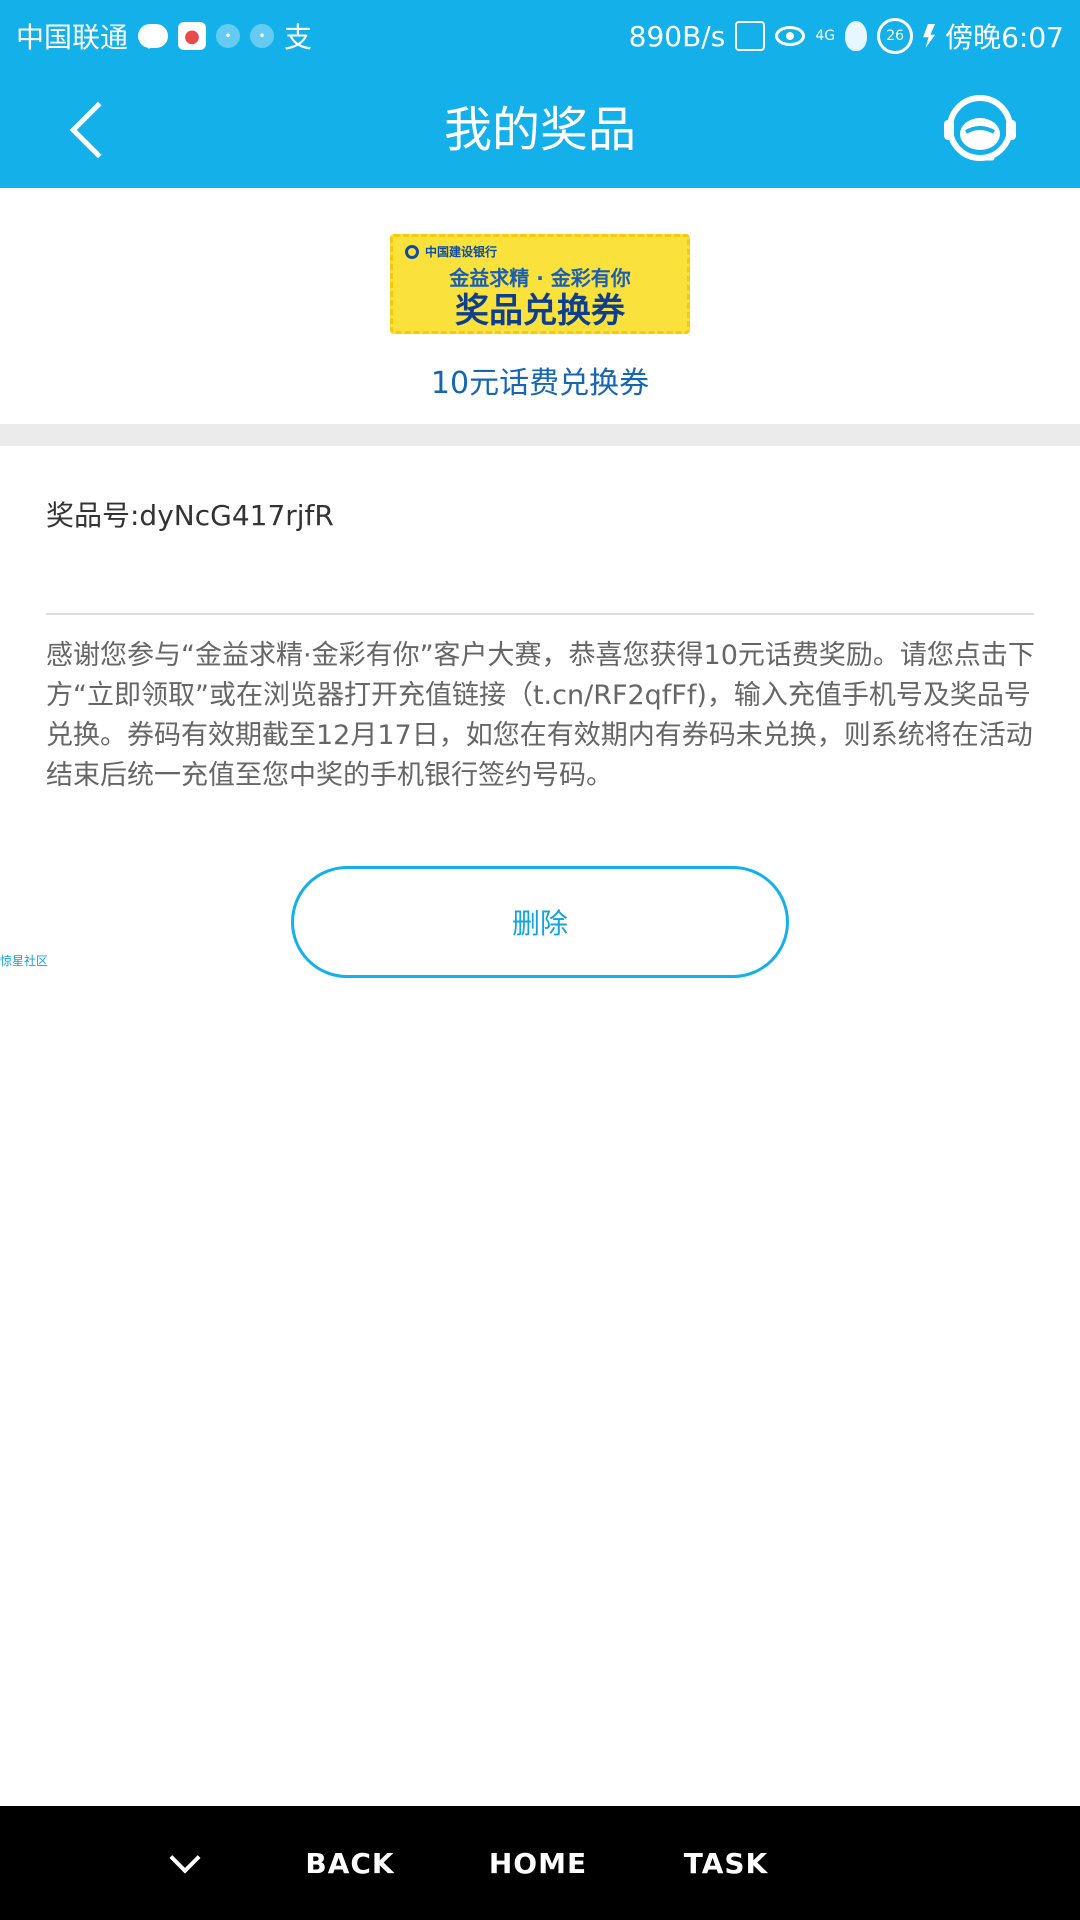 The height and width of the screenshot is (1920, 1080). What do you see at coordinates (540, 278) in the screenshot?
I see `voucher-slogan: 金益求精 · 金彩有你` at bounding box center [540, 278].